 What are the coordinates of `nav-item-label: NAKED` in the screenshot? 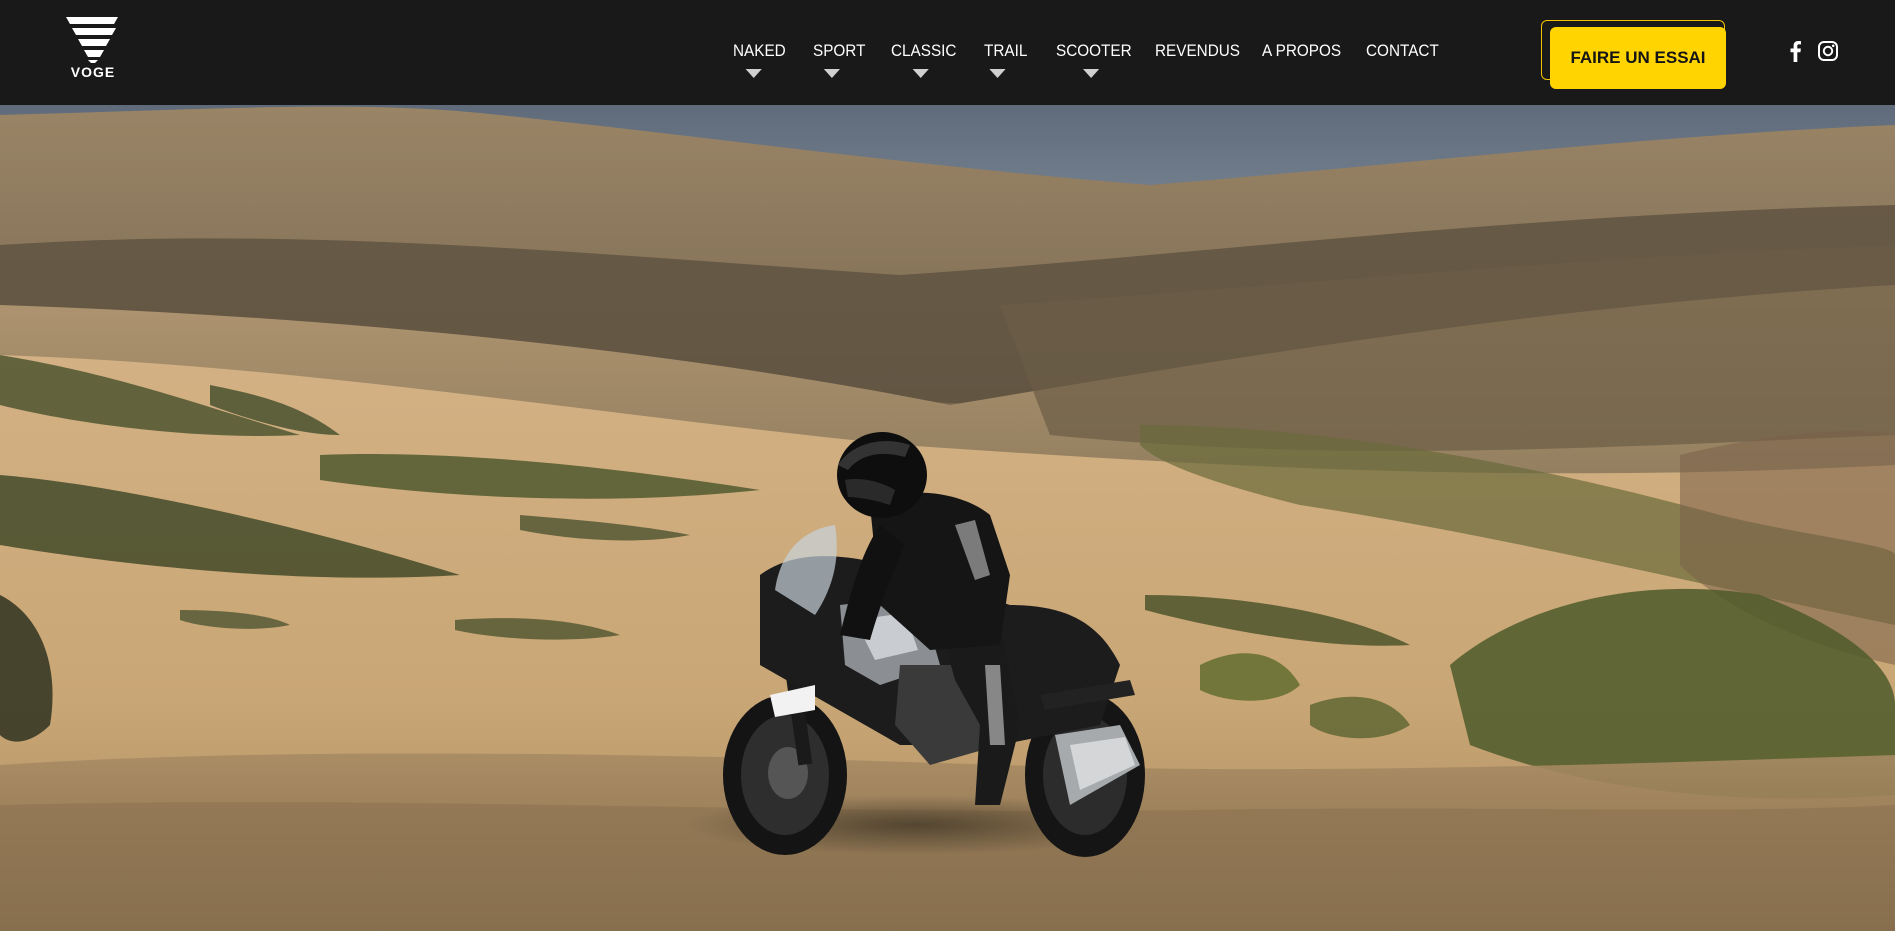 It's located at (759, 50).